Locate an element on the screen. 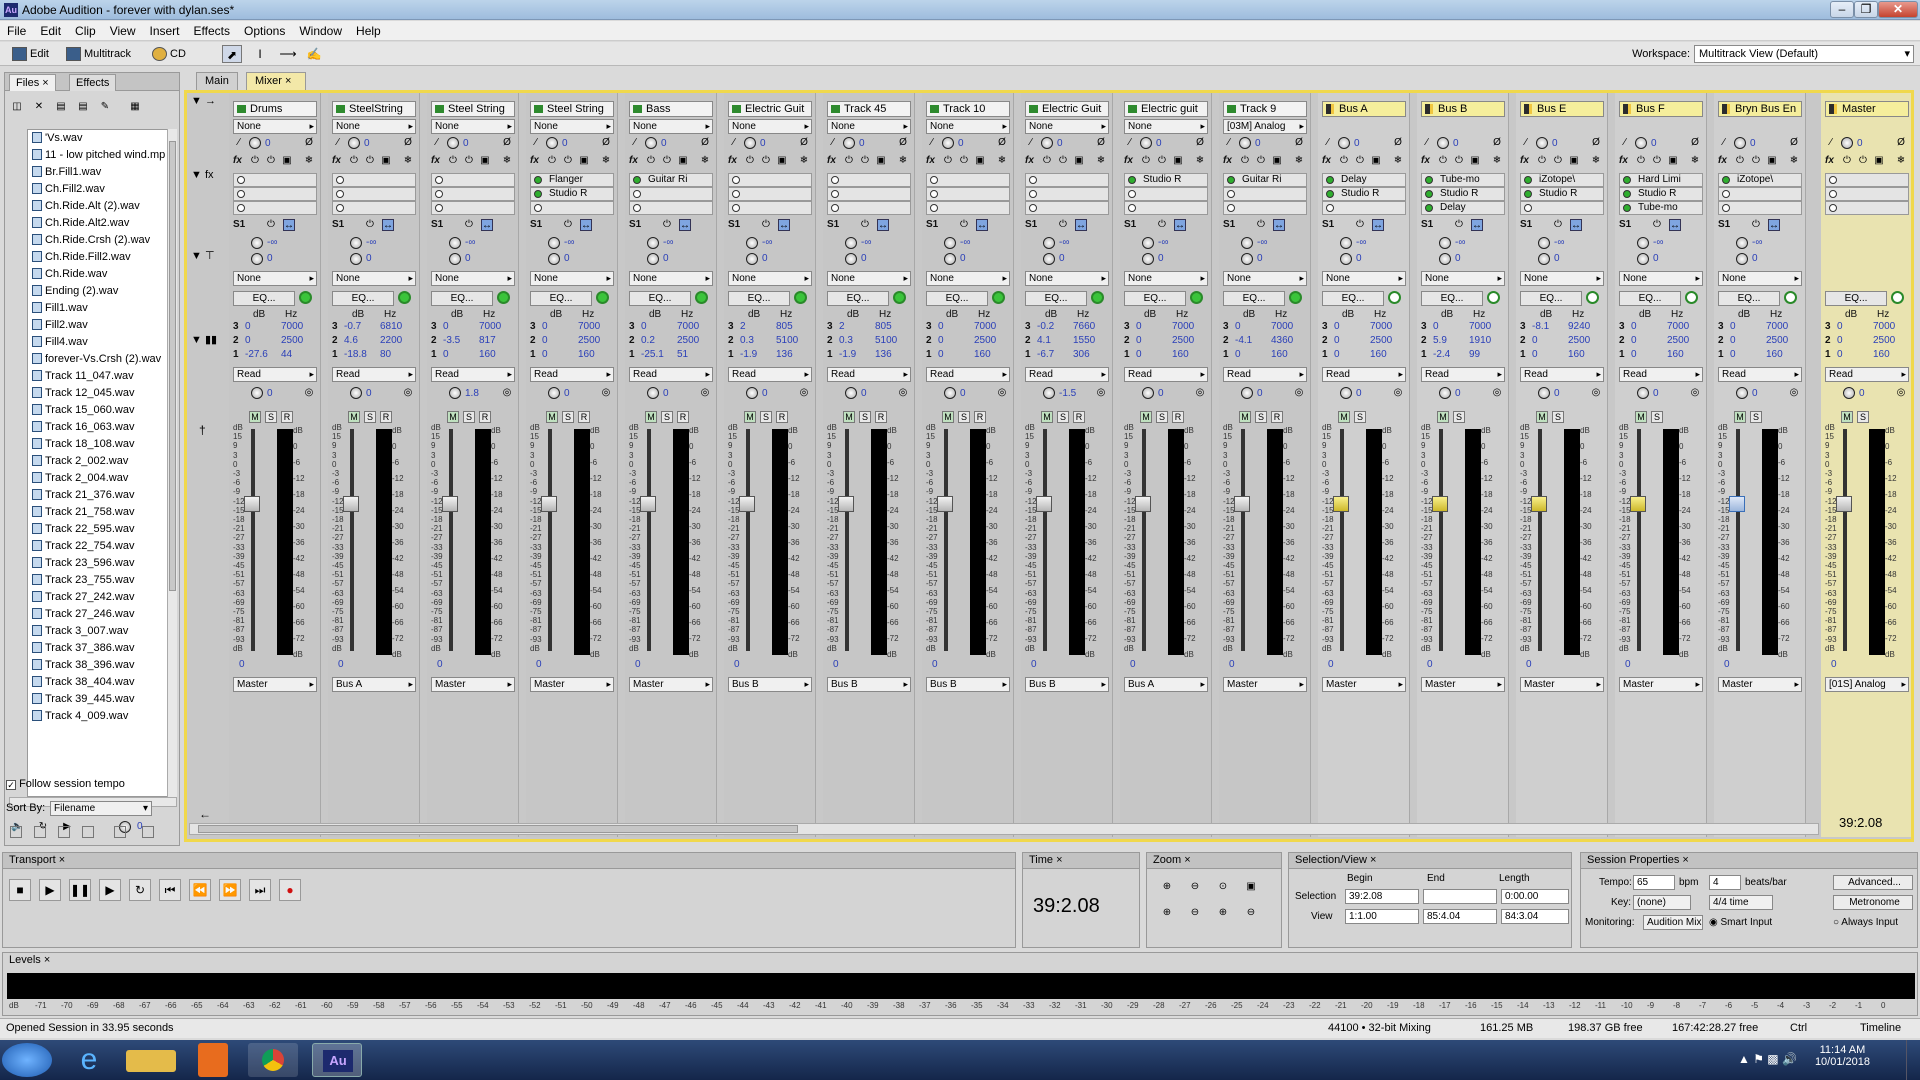  channel-name: Track 9 is located at coordinates (1265, 109).